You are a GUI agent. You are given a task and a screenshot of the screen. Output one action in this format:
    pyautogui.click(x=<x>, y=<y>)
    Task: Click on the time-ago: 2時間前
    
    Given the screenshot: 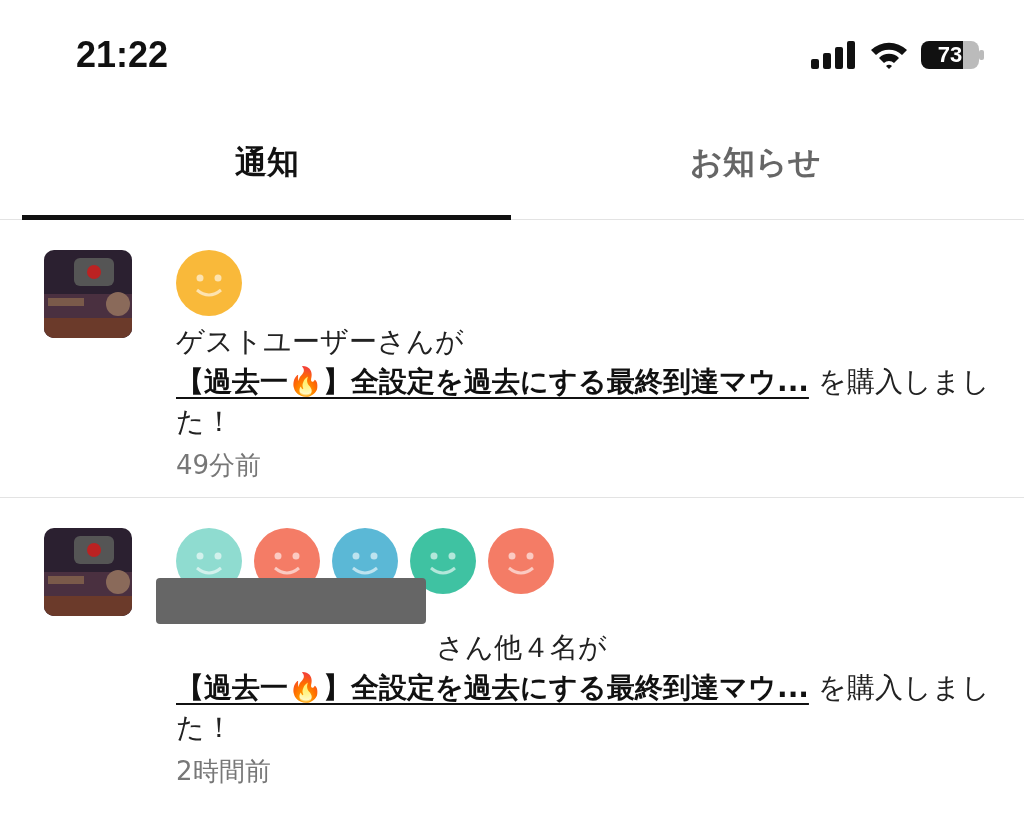 What is the action you would take?
    pyautogui.click(x=224, y=771)
    